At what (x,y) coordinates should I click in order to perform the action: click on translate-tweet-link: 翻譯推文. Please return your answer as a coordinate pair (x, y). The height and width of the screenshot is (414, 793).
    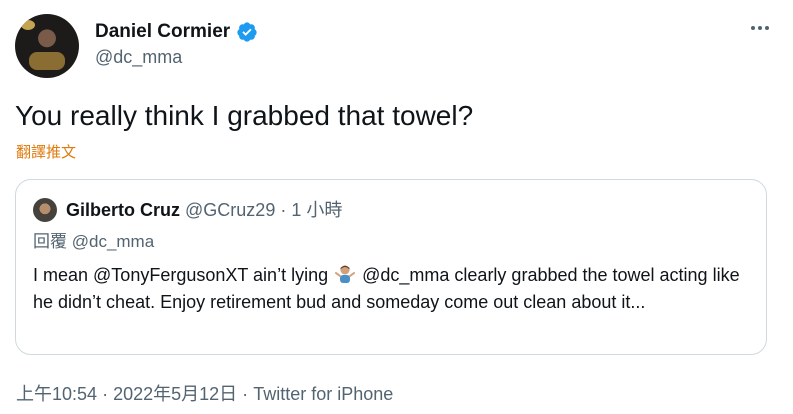
    Looking at the image, I should click on (46, 151).